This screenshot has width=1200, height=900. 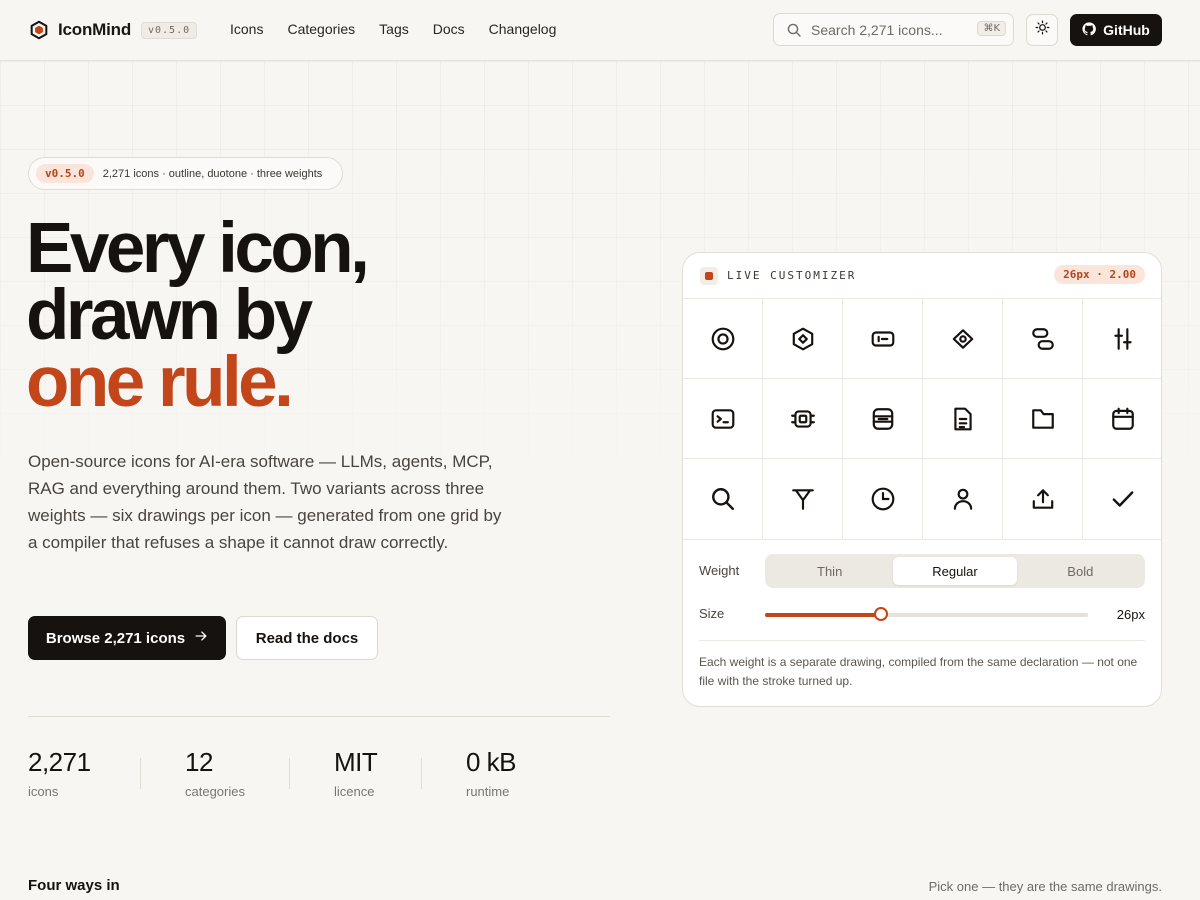 I want to click on weight-label: Weight, so click(x=719, y=570).